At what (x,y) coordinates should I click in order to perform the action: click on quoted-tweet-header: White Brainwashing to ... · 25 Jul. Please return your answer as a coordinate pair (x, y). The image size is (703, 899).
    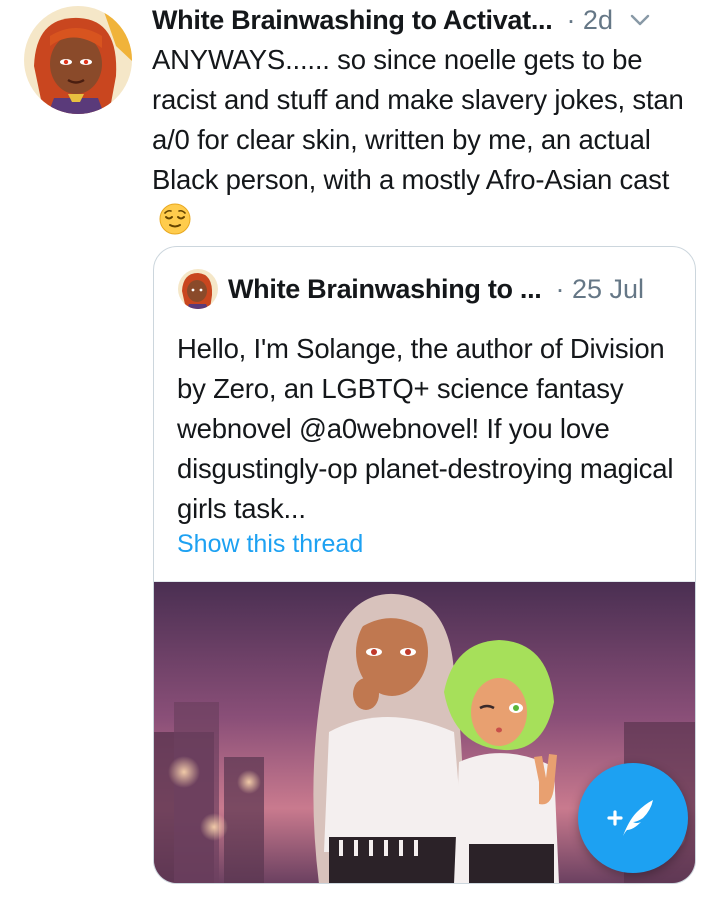
    Looking at the image, I should click on (411, 289).